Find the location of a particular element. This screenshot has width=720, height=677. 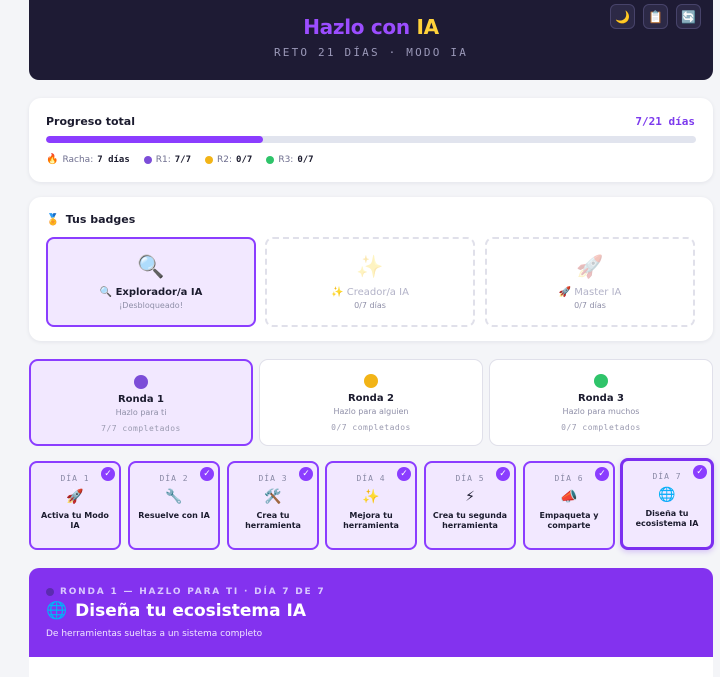

progress-bar is located at coordinates (371, 139).